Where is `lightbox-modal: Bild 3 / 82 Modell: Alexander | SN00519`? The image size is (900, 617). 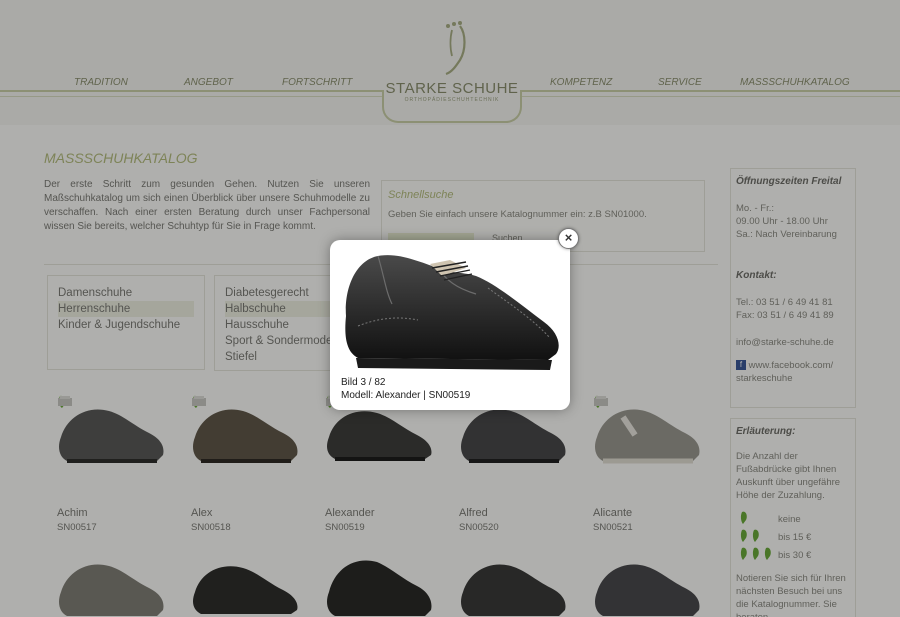 lightbox-modal: Bild 3 / 82 Modell: Alexander | SN00519 is located at coordinates (450, 325).